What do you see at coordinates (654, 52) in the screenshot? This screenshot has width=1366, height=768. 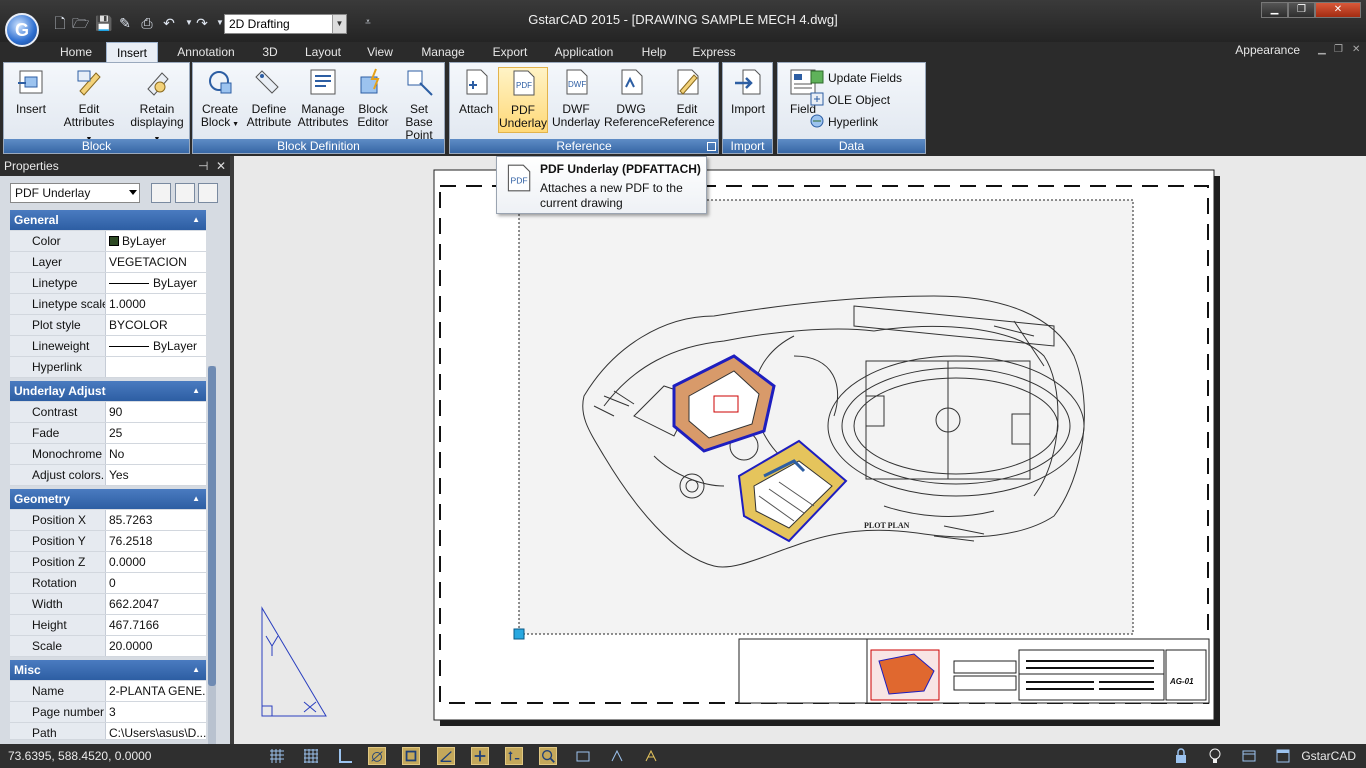 I see `tab-help: Help` at bounding box center [654, 52].